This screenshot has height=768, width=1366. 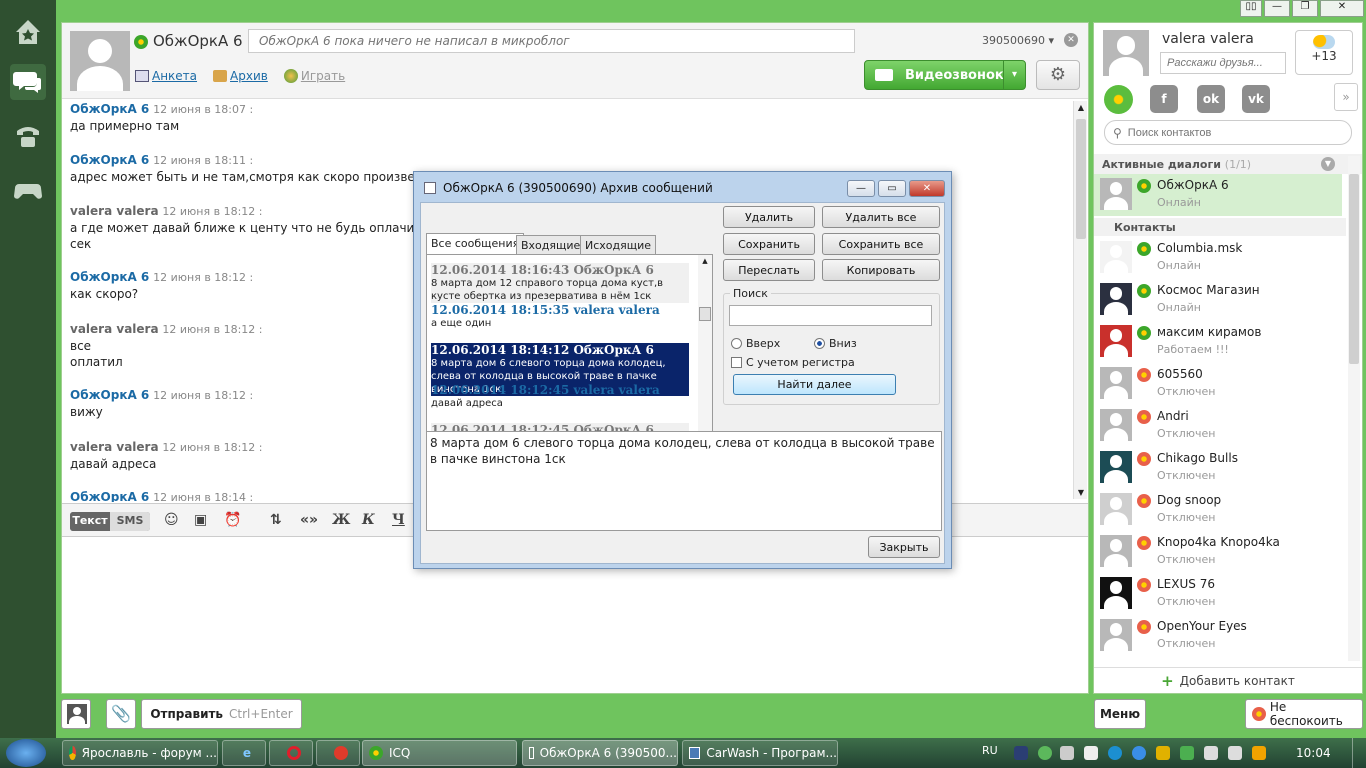 I want to click on active-dialogs-header: Активные диалоги (1/1) ▼, so click(x=1228, y=164).